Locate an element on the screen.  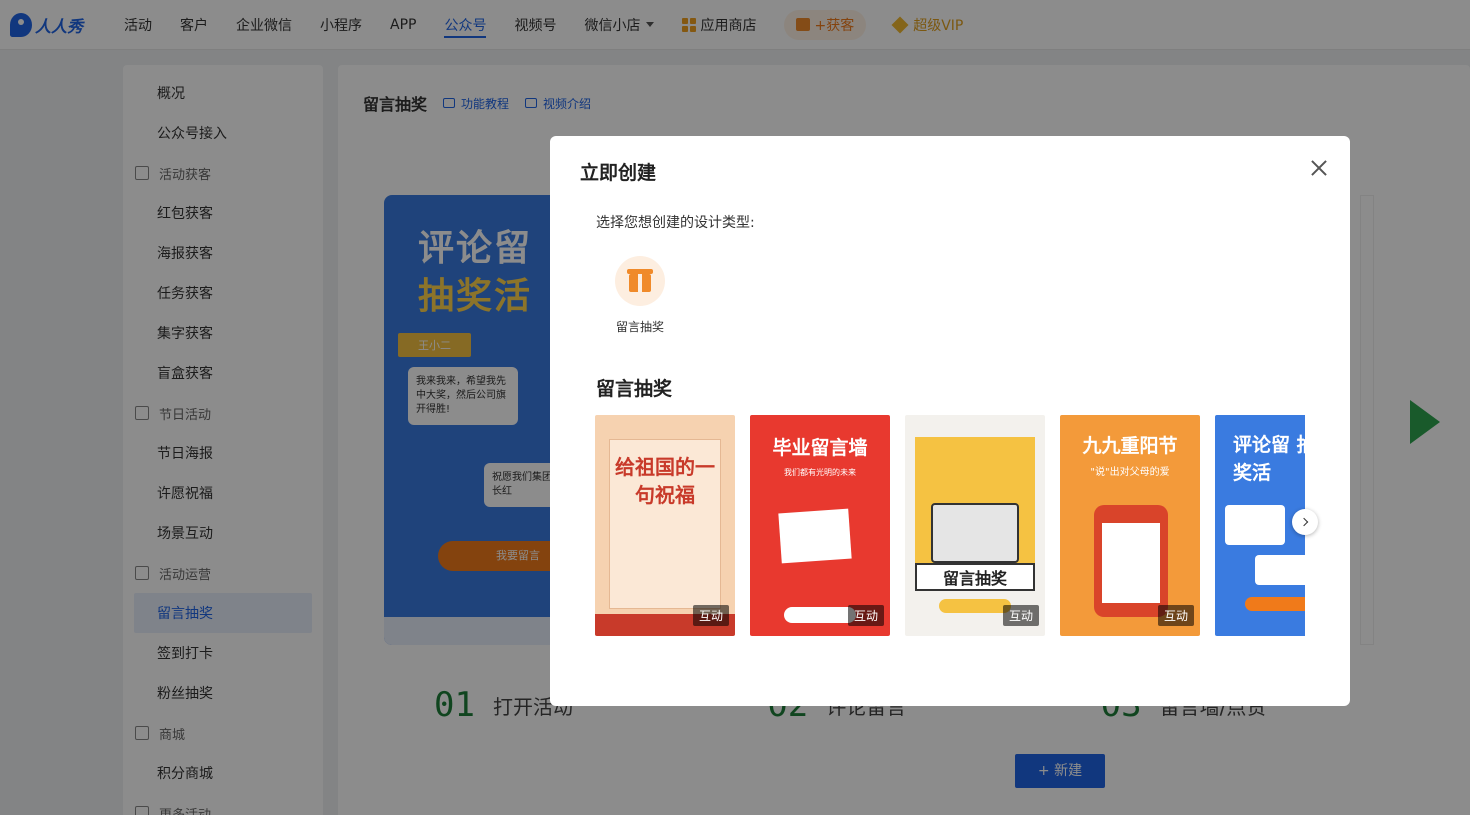
design-type-comment-lottery: 留言抽奖 is located at coordinates (640, 295).